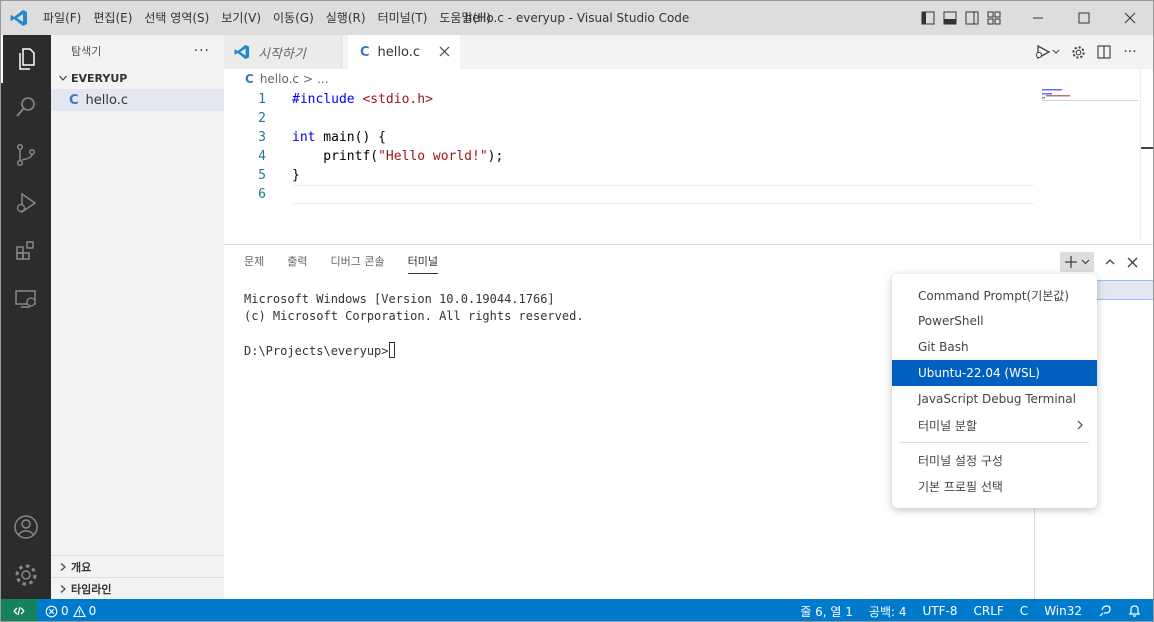 The height and width of the screenshot is (622, 1154). I want to click on tab-hello-c: C hello.c, so click(404, 52).